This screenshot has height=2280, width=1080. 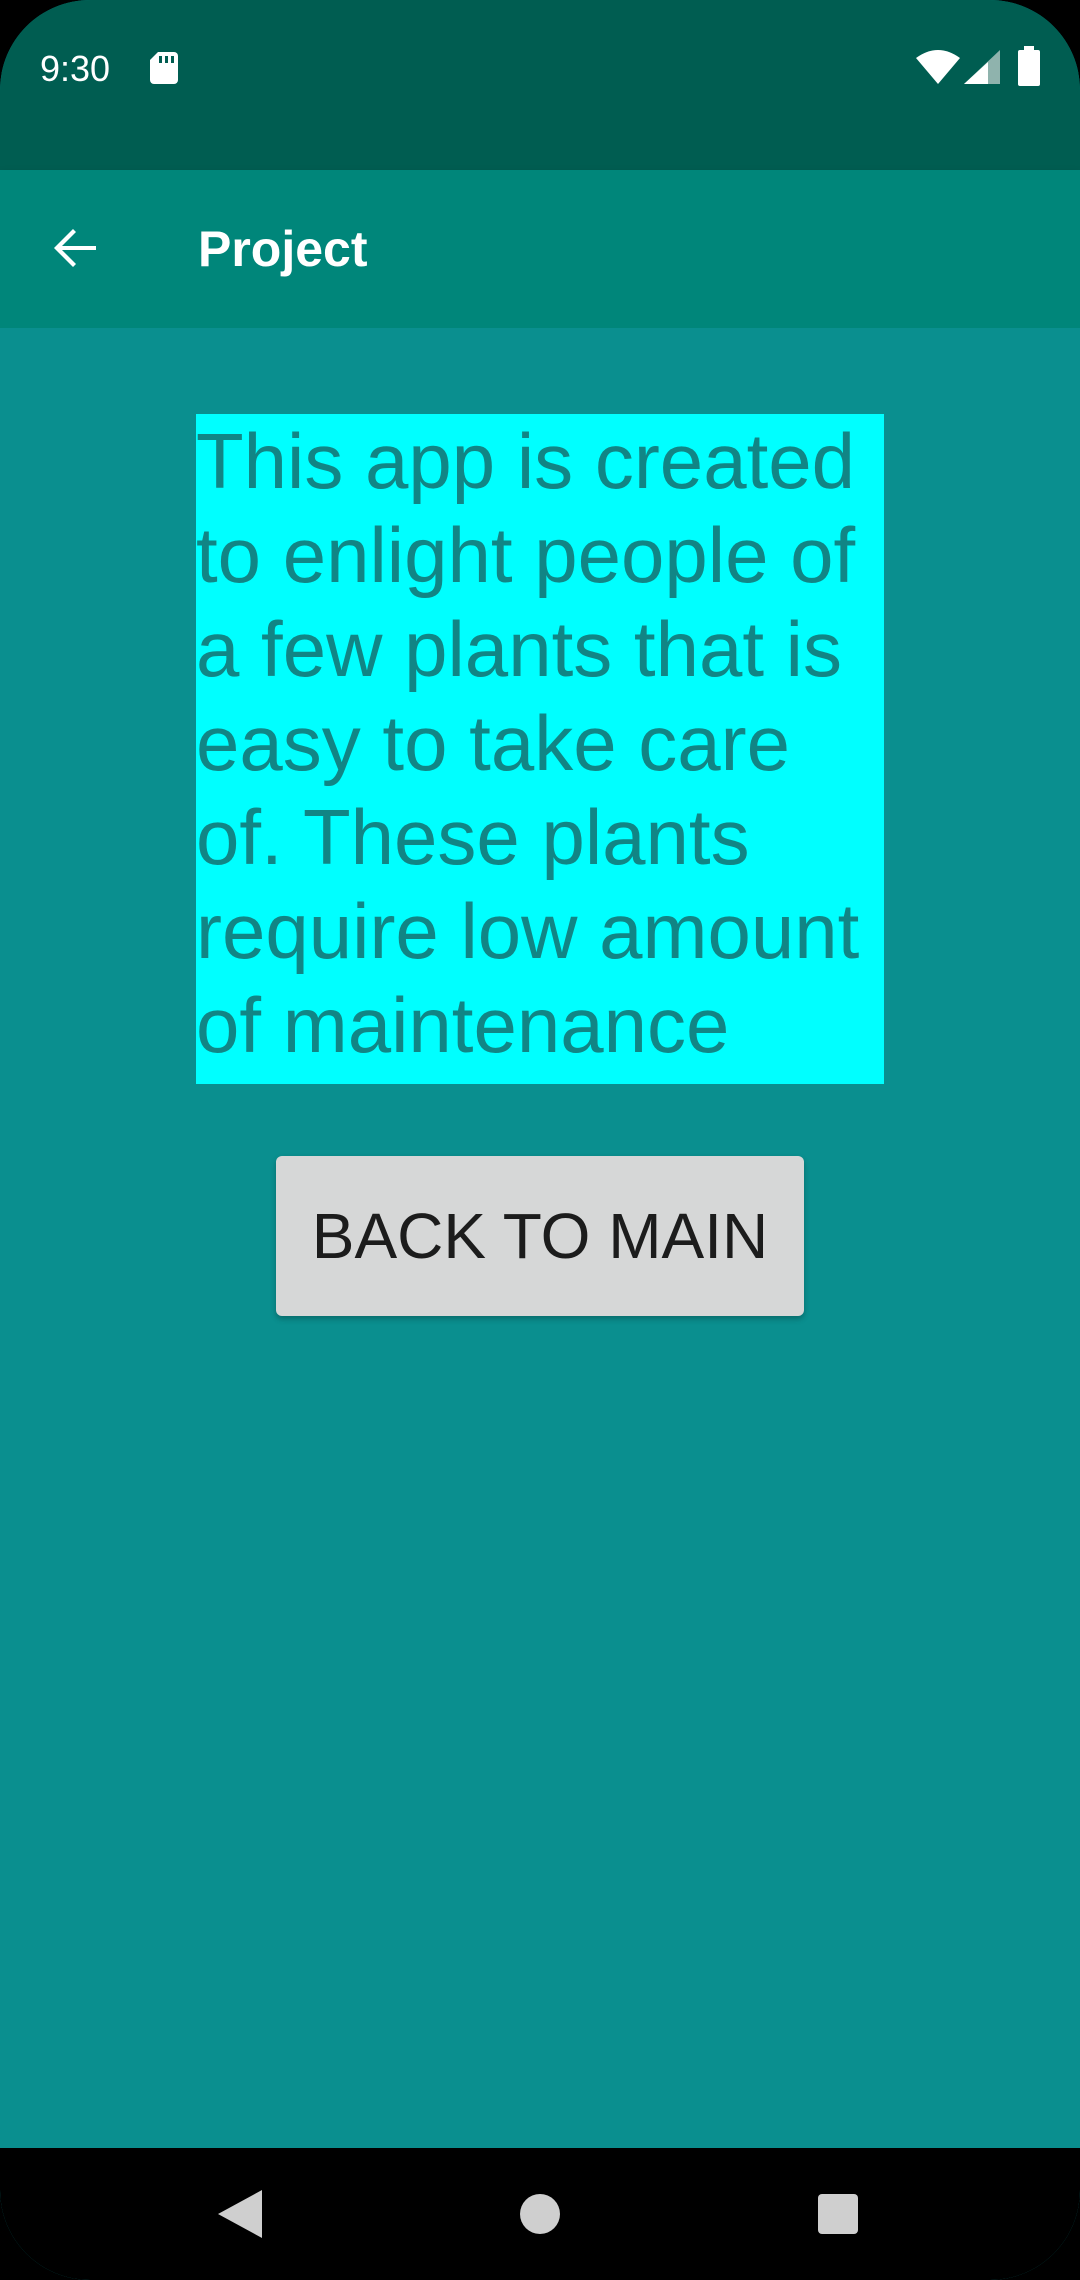 What do you see at coordinates (75, 68) in the screenshot?
I see `status-time: 9:30` at bounding box center [75, 68].